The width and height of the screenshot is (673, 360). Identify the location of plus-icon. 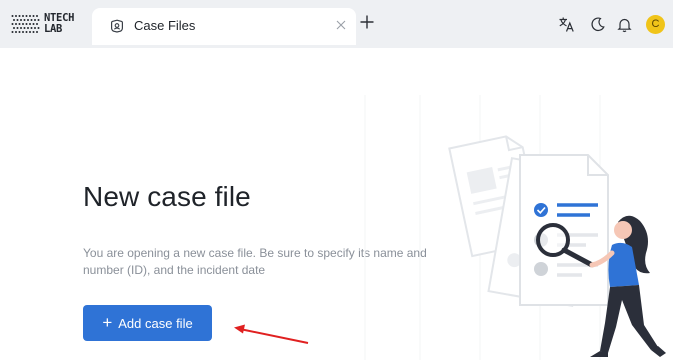
(367, 22).